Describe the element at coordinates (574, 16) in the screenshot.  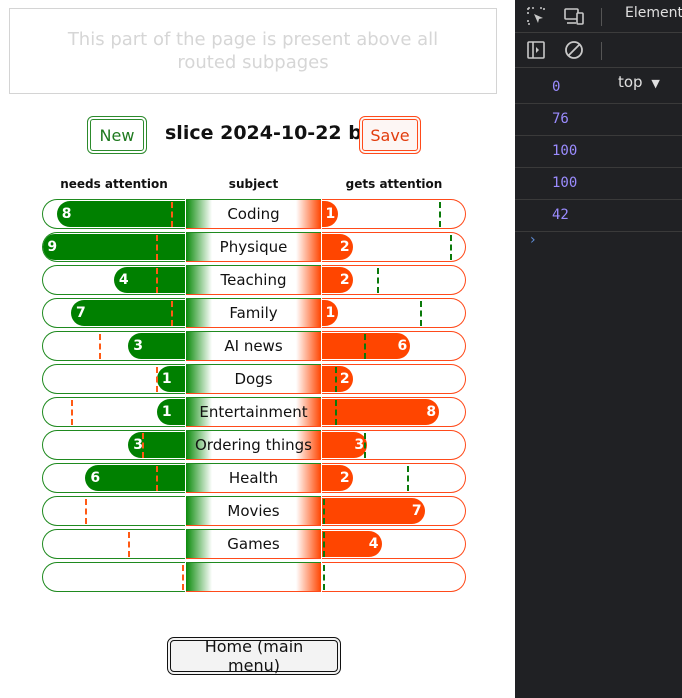
I see `device-toolbar-icon` at that location.